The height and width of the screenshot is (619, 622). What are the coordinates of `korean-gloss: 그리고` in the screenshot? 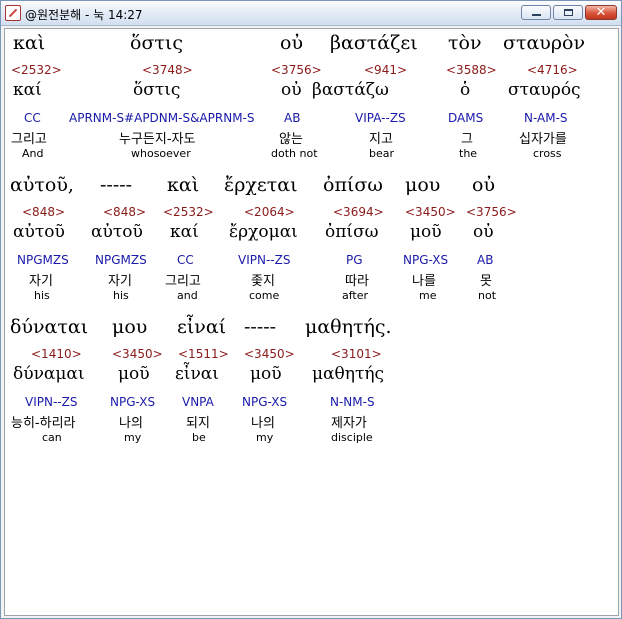 It's located at (183, 281).